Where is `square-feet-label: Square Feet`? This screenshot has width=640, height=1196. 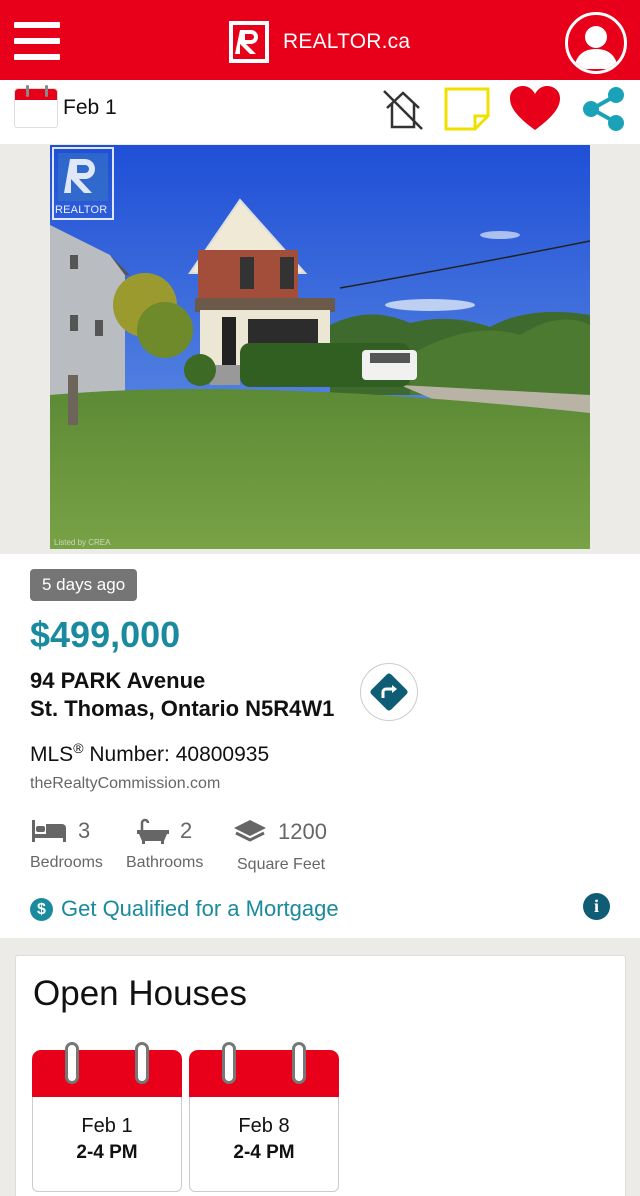 square-feet-label: Square Feet is located at coordinates (281, 864).